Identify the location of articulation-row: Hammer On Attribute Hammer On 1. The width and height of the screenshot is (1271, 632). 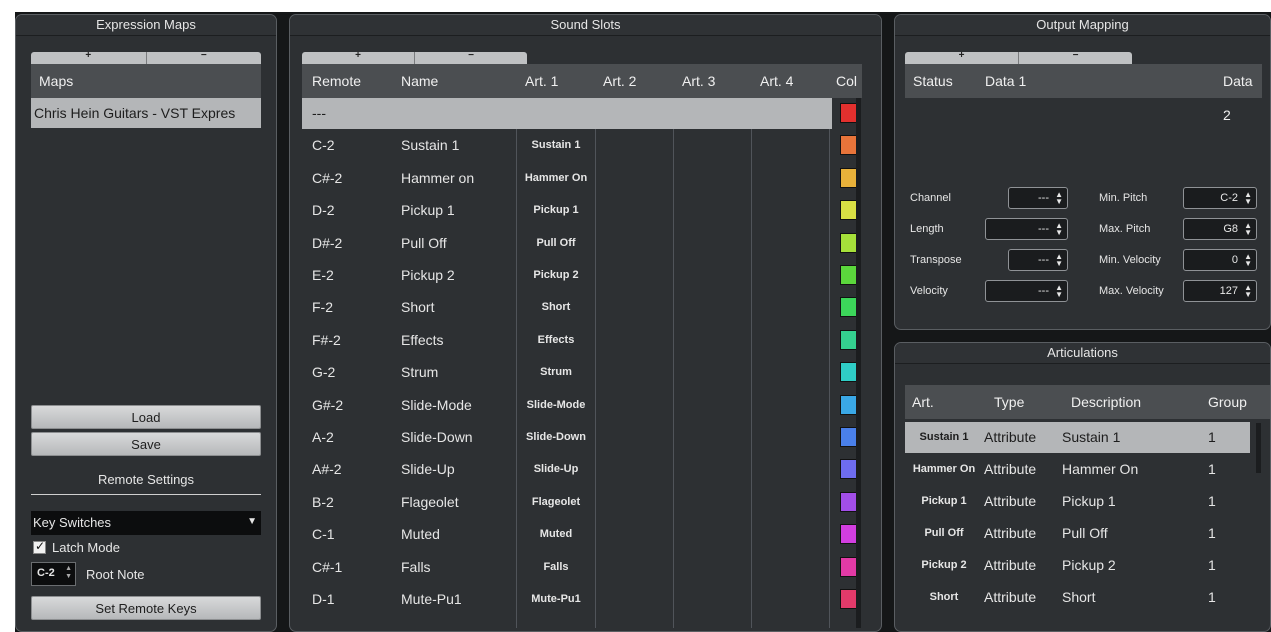
(1077, 469).